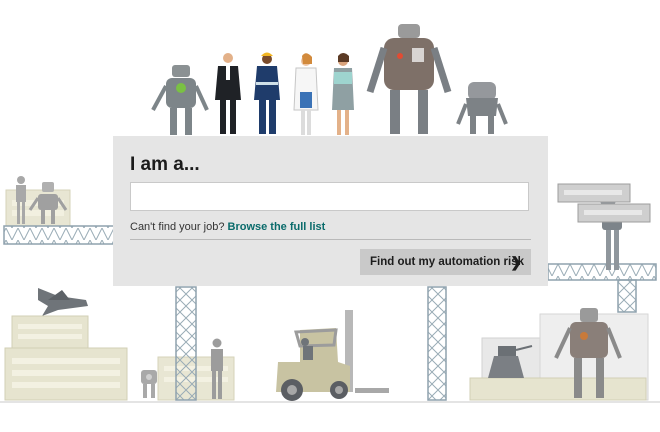 Image resolution: width=660 pixels, height=432 pixels. What do you see at coordinates (66, 358) in the screenshot?
I see `left-lower-crates` at bounding box center [66, 358].